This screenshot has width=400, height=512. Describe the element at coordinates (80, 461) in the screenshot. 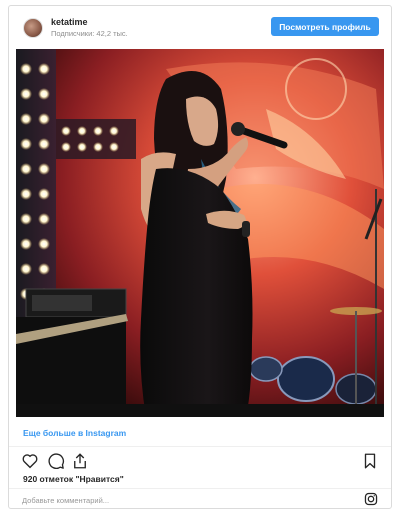

I see `share-icon` at that location.